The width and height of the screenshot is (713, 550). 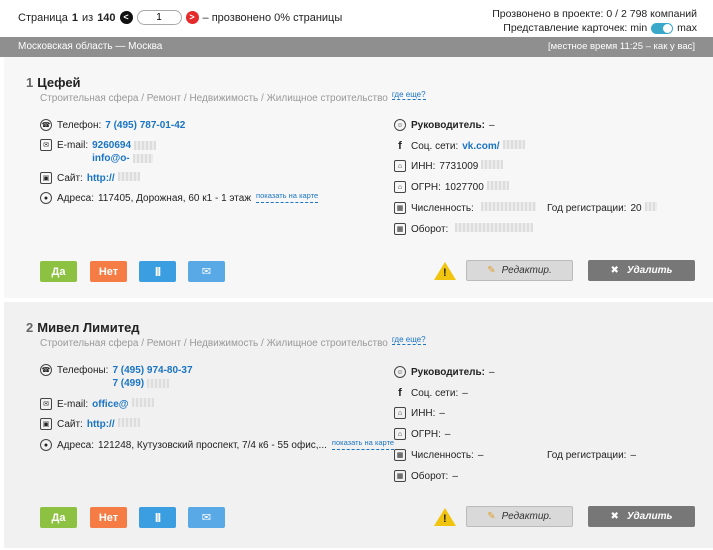 I want to click on view-label: Представление карточек: min, so click(x=575, y=28).